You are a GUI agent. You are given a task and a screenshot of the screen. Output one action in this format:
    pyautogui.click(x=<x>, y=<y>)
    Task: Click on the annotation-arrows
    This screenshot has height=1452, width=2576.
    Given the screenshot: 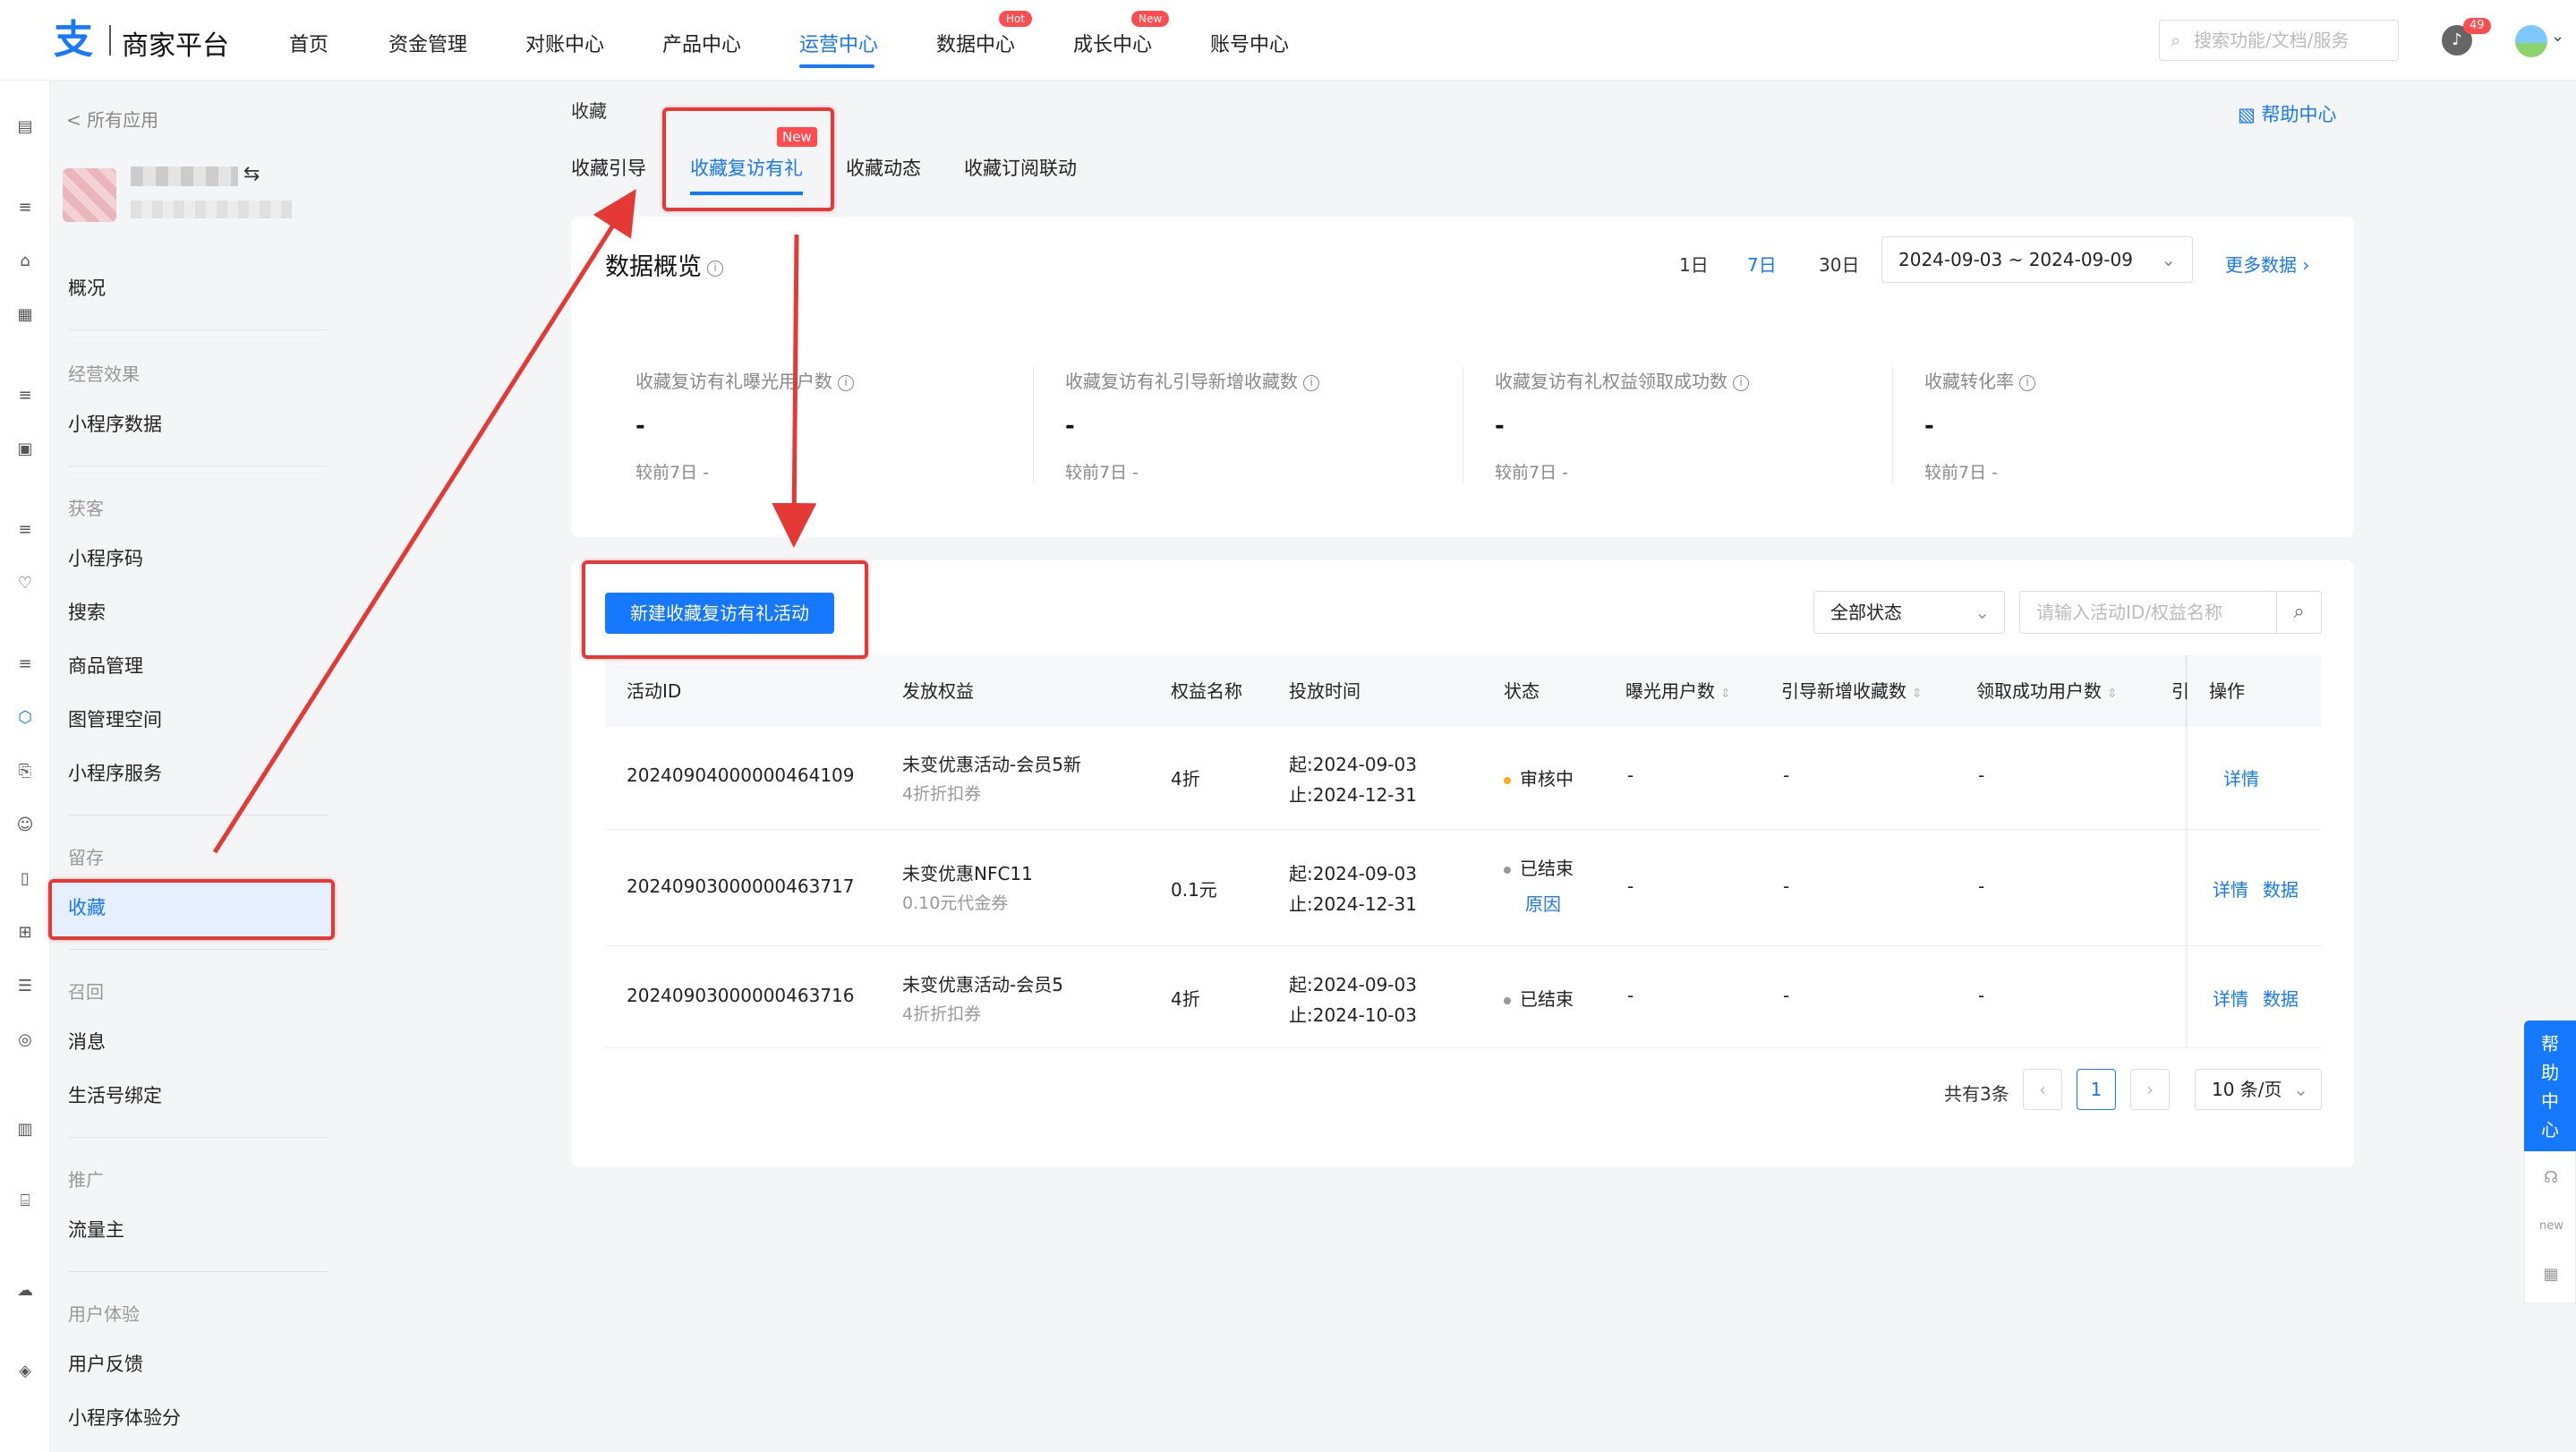 What is the action you would take?
    pyautogui.click(x=514, y=521)
    